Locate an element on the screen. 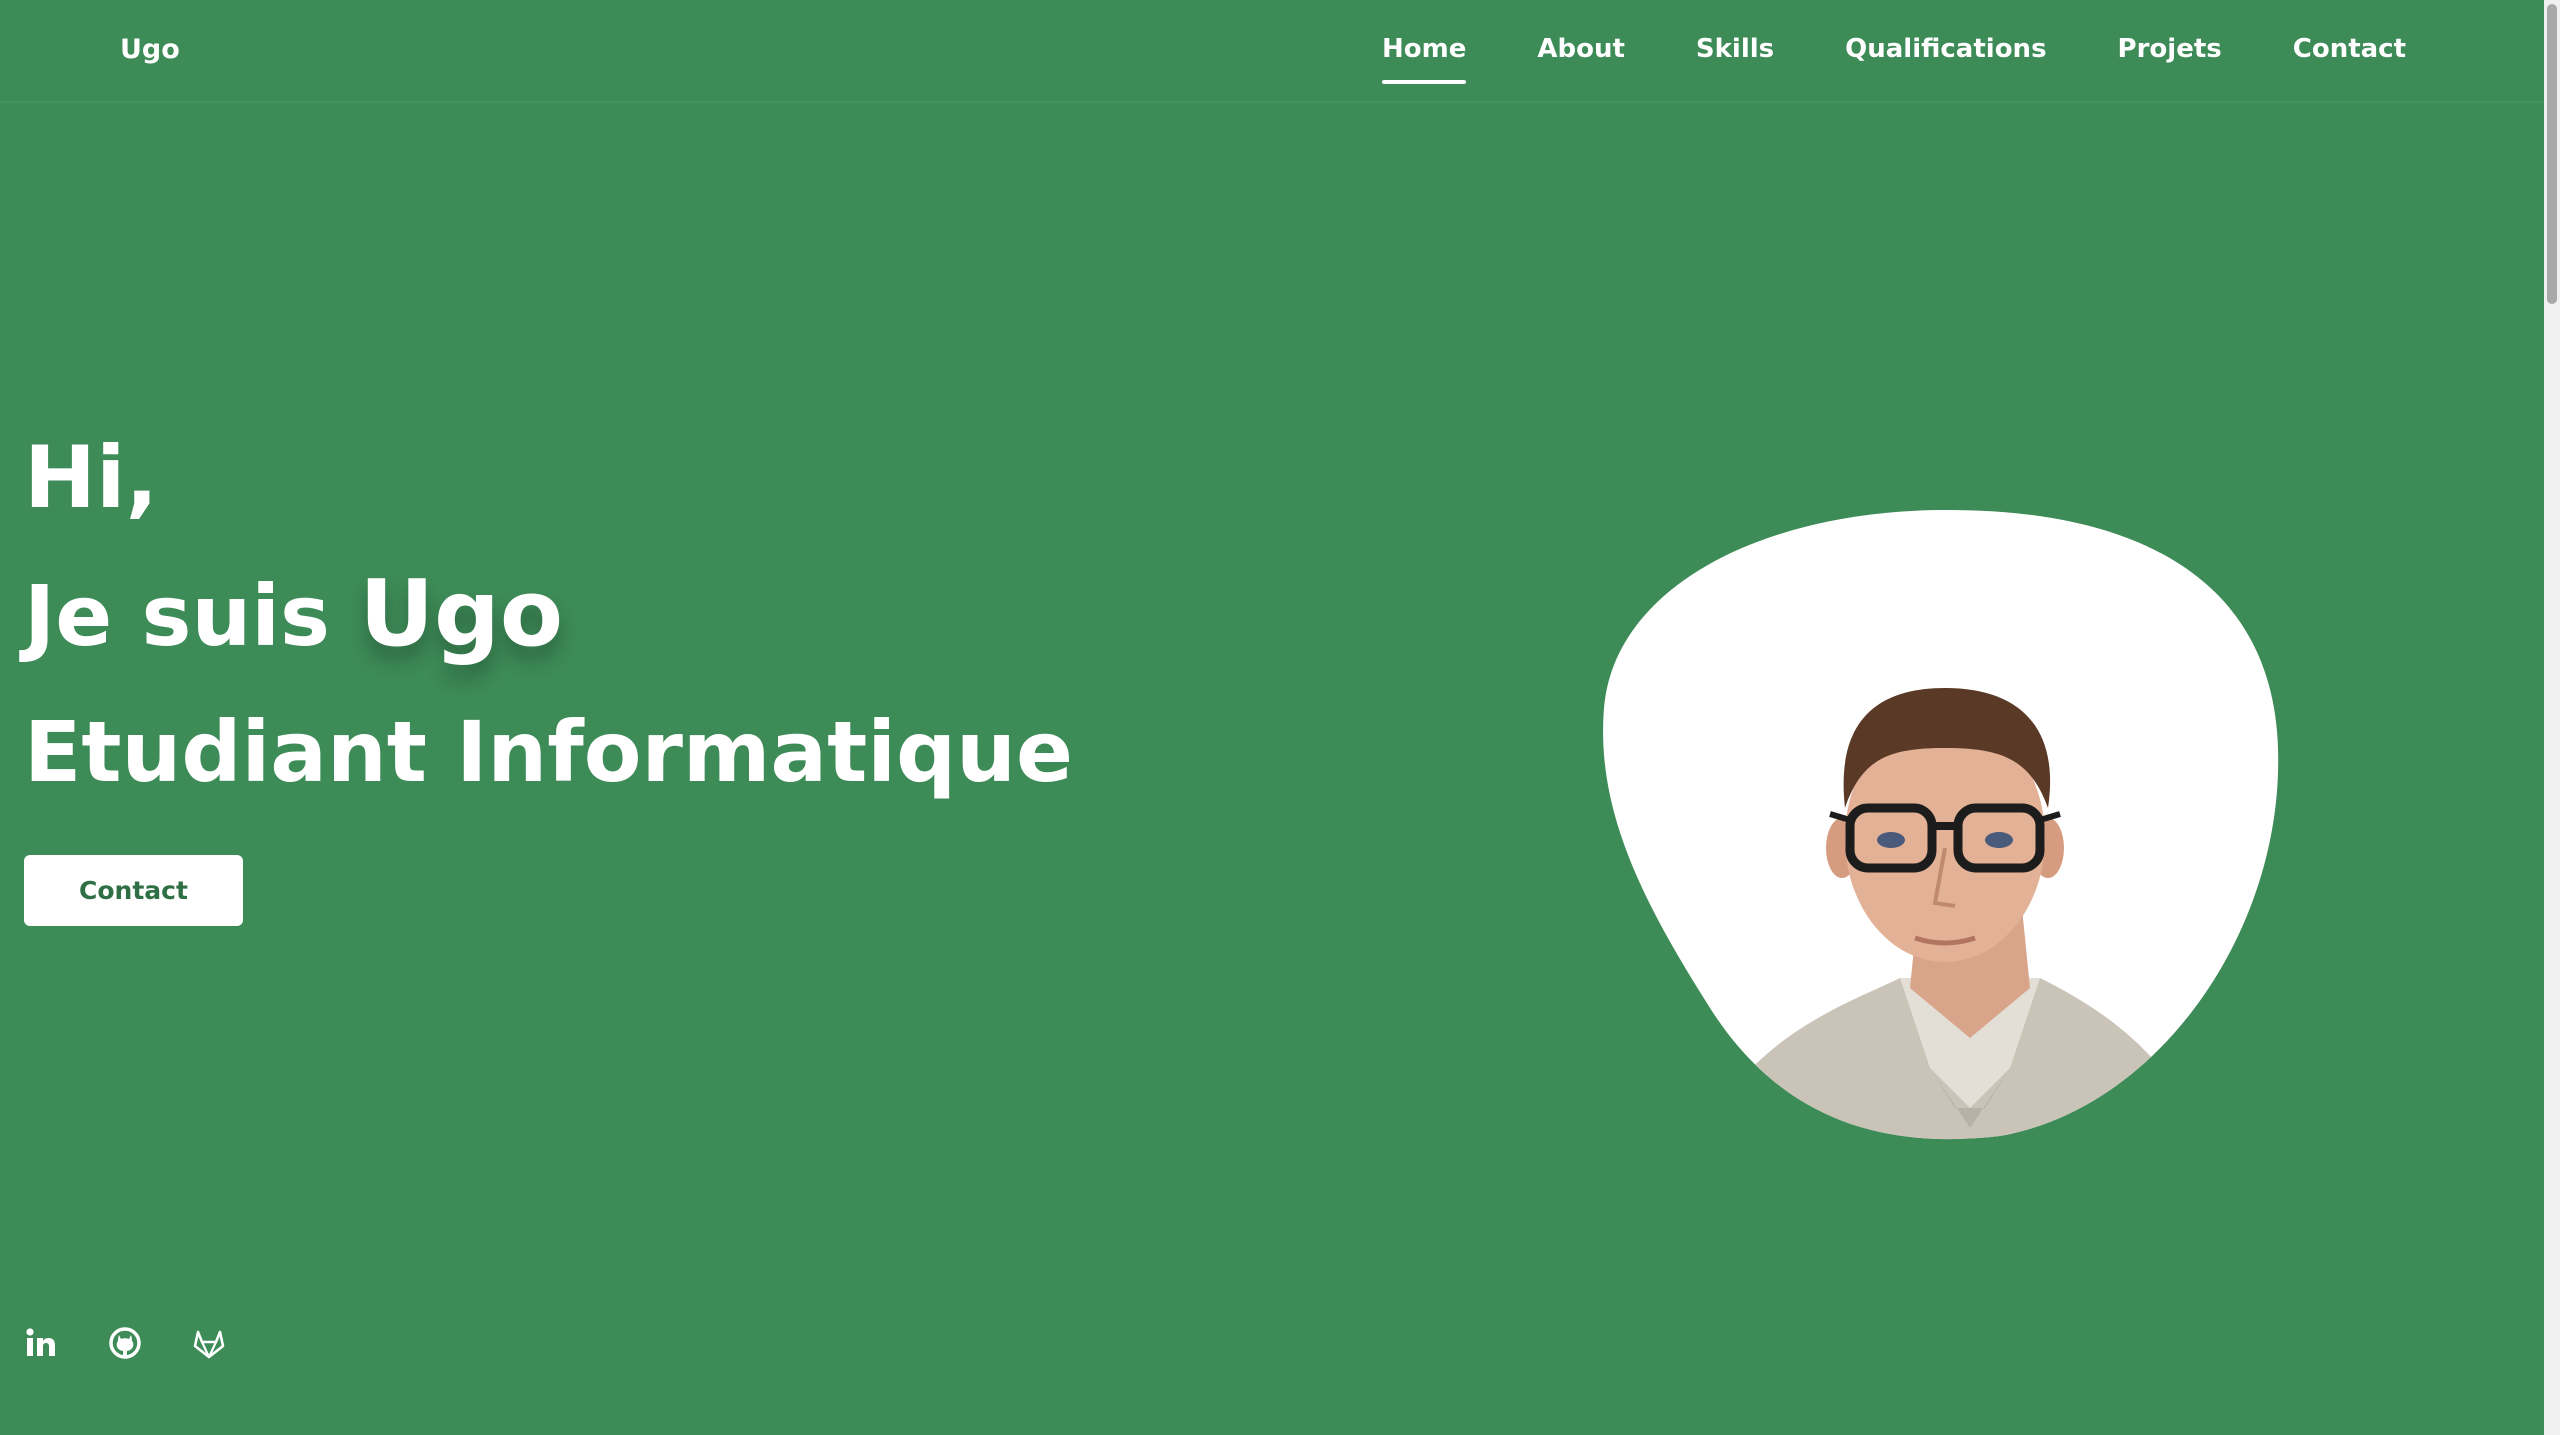 The width and height of the screenshot is (2560, 1435). hero-role: Etudiant Informatique is located at coordinates (548, 752).